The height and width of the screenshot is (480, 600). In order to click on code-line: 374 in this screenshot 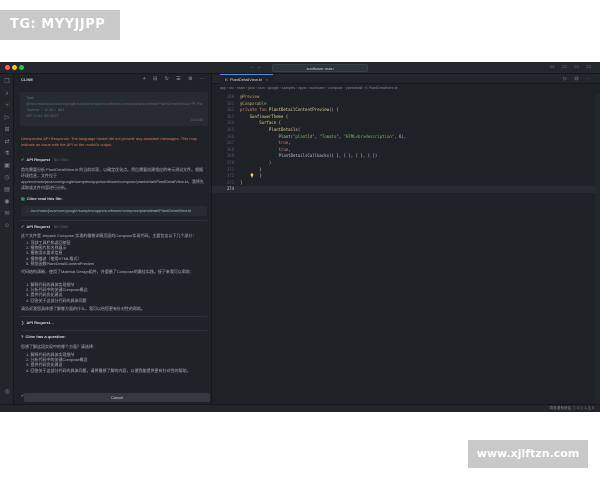, I will do `click(406, 189)`.